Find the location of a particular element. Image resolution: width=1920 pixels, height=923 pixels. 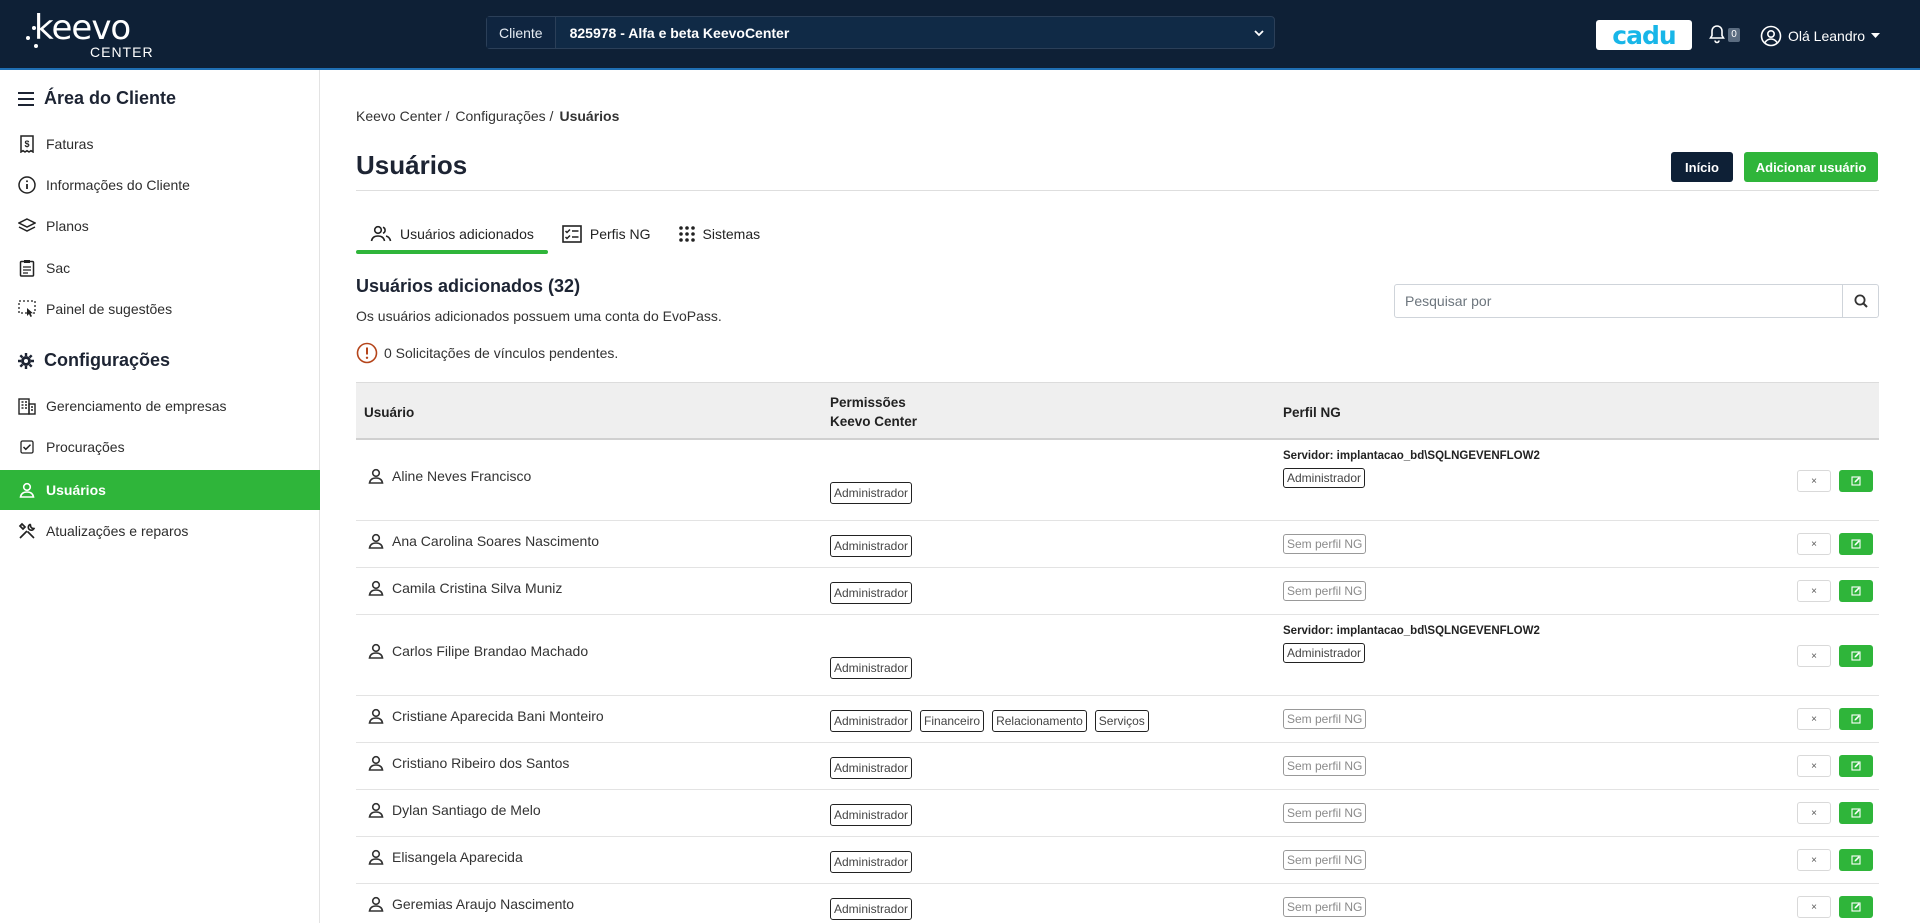

area-cliente-heading: Área do Cliente is located at coordinates (97, 98).